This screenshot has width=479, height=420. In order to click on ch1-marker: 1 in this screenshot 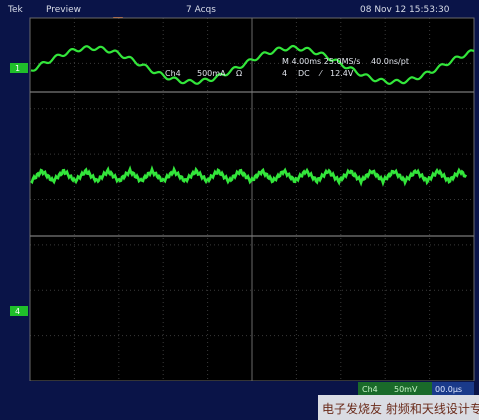, I will do `click(19, 68)`.